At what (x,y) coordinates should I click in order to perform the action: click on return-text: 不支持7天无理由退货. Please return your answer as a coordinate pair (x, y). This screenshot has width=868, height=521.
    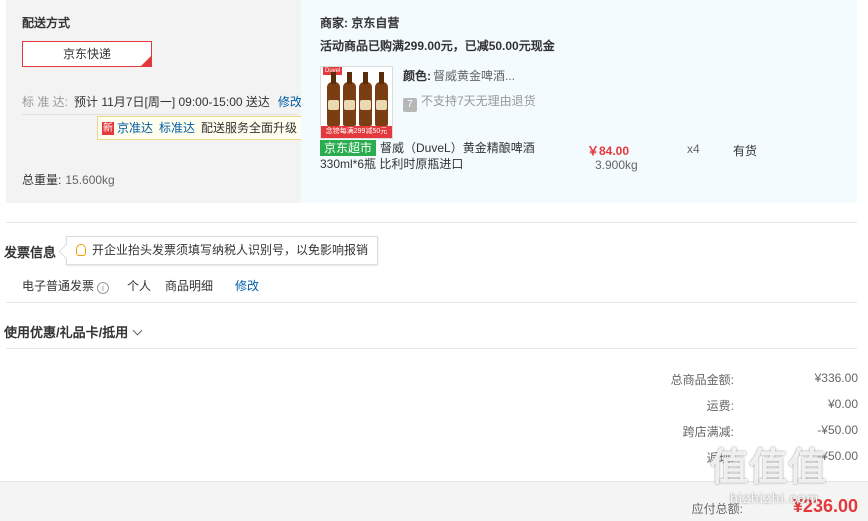
    Looking at the image, I should click on (478, 101).